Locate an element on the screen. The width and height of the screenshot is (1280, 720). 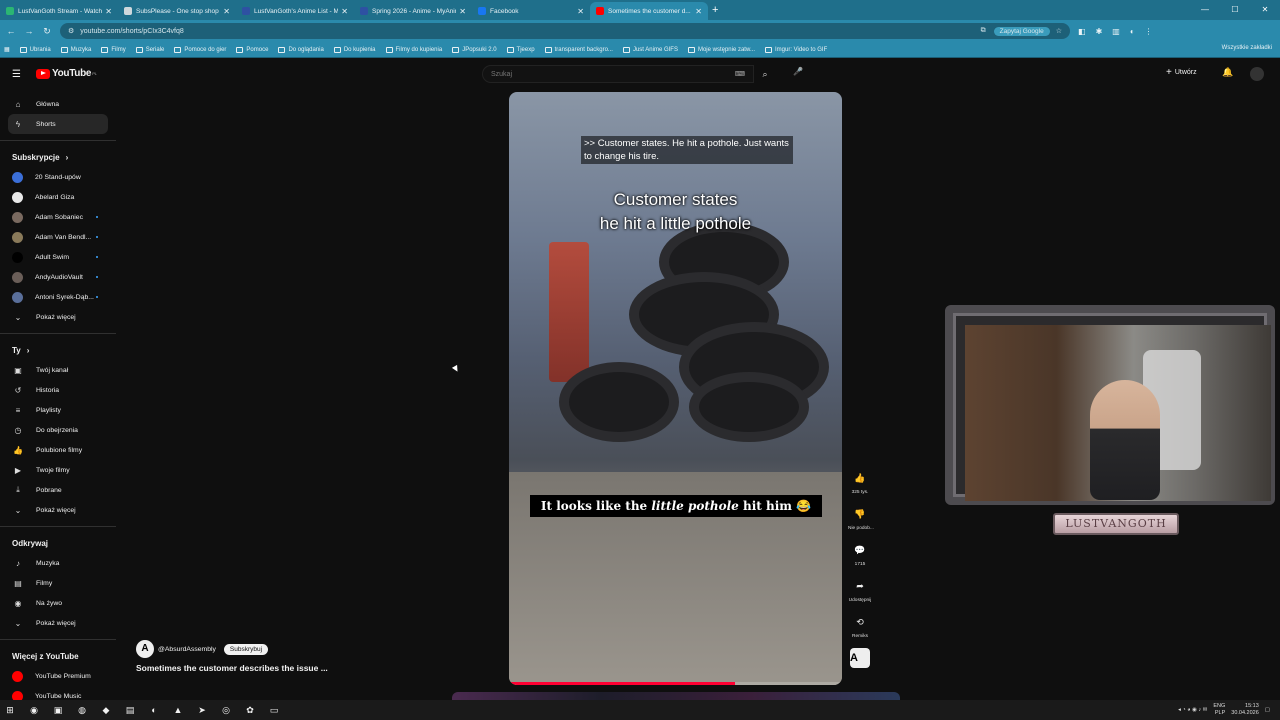
sidebar-item-główna: ⌂ Główna is located at coordinates (58, 104).